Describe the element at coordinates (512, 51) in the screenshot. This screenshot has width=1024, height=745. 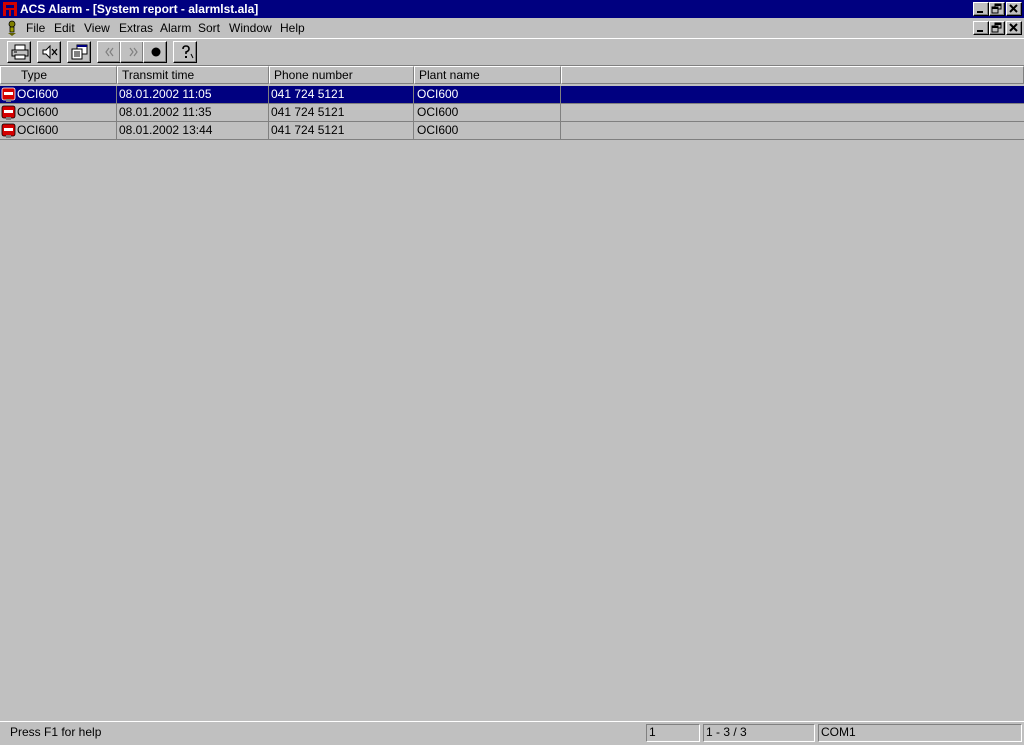
I see `toolbar` at that location.